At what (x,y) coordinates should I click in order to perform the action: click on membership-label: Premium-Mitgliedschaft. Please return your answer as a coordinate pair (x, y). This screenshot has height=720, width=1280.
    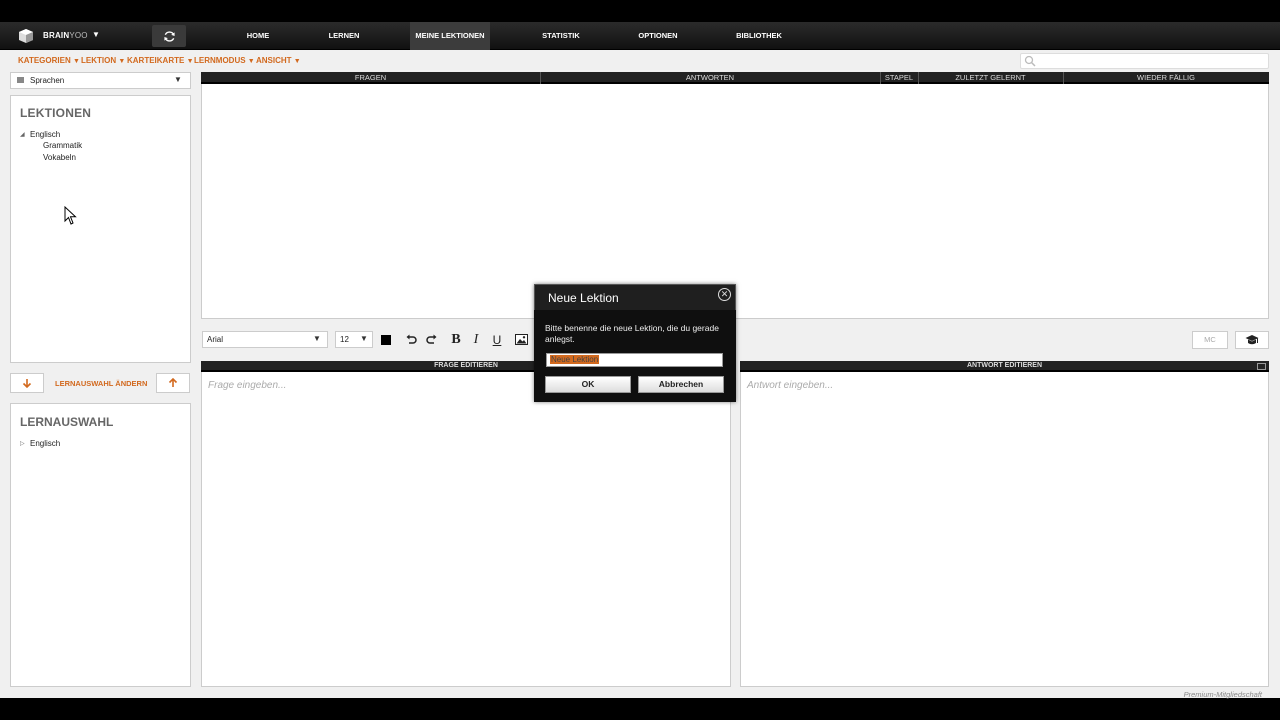
    Looking at the image, I should click on (1222, 694).